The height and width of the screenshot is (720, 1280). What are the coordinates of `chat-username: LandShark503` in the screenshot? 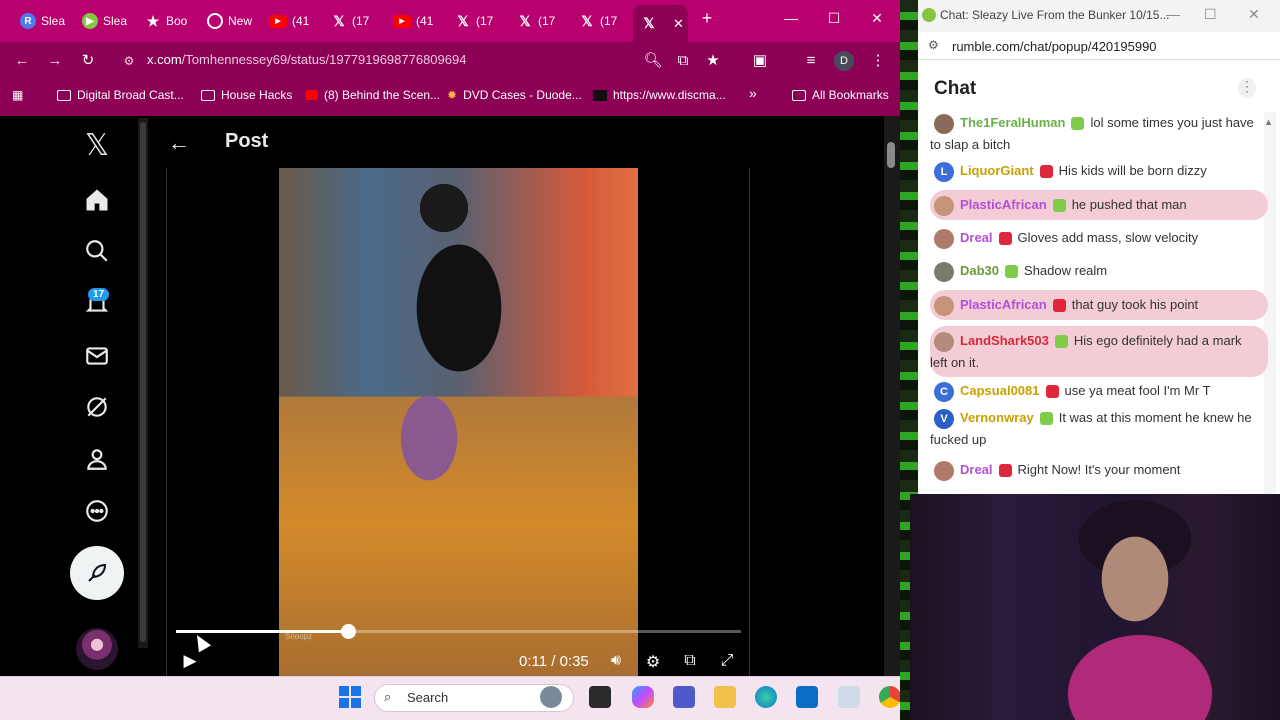 It's located at (1004, 340).